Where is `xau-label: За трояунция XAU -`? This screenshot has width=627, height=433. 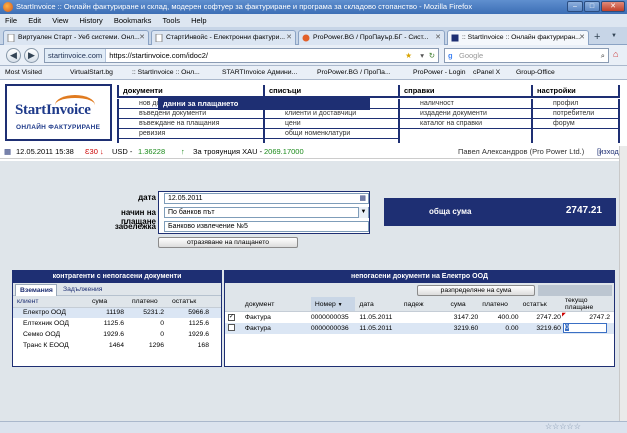 xau-label: За трояунция XAU - is located at coordinates (228, 151).